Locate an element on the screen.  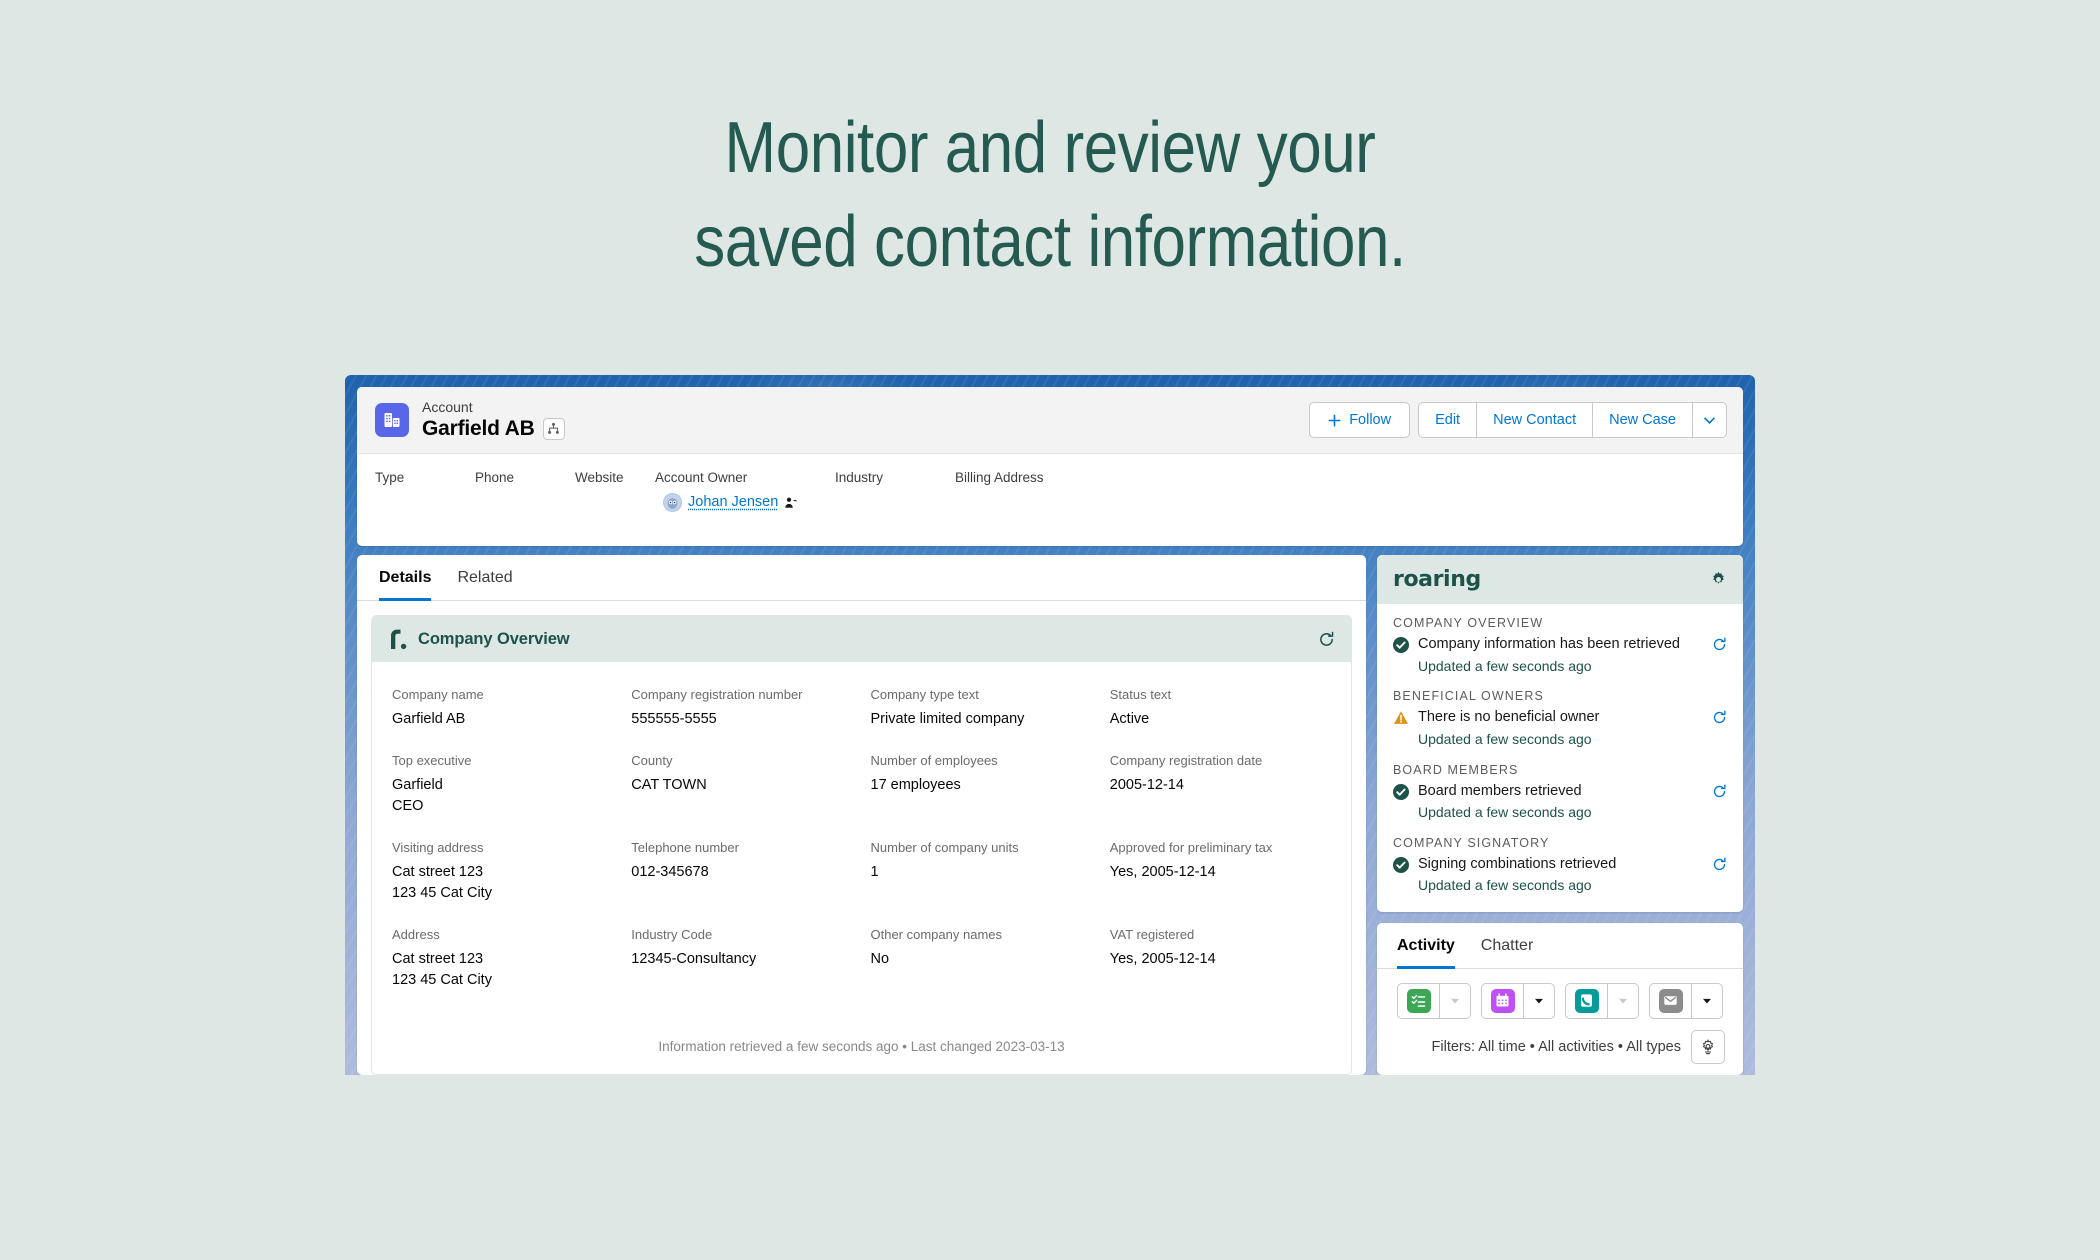
send-email-caret-icon is located at coordinates (1707, 1001).